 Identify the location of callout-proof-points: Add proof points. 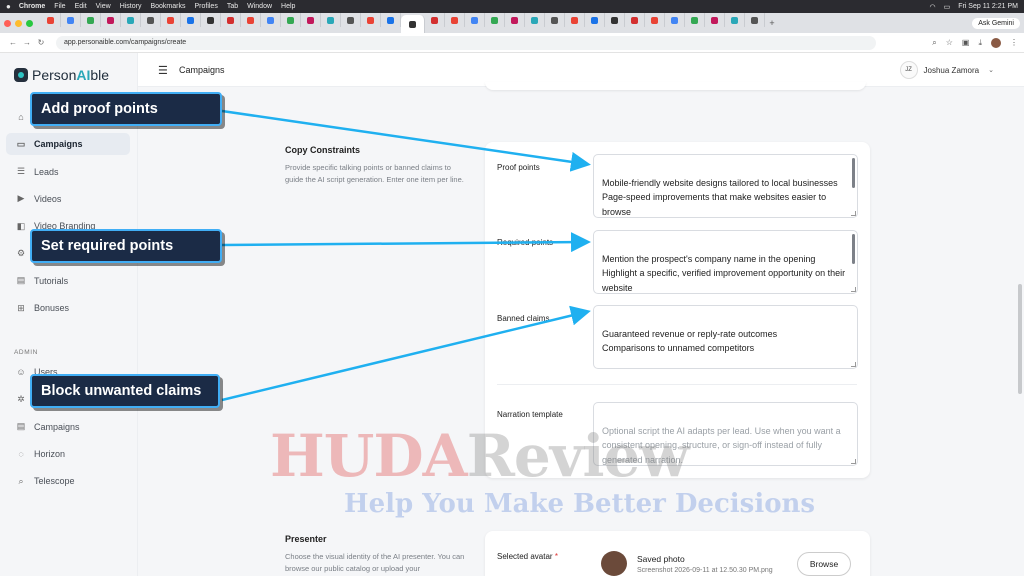
(126, 109).